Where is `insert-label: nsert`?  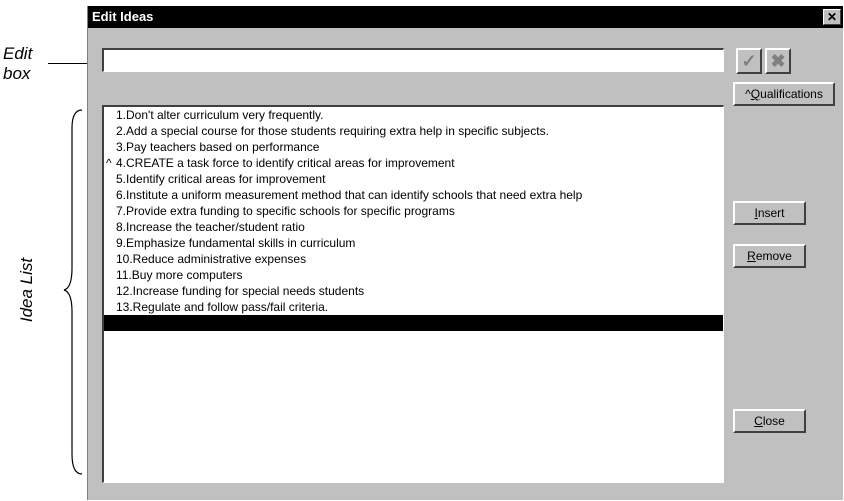 insert-label: nsert is located at coordinates (771, 213).